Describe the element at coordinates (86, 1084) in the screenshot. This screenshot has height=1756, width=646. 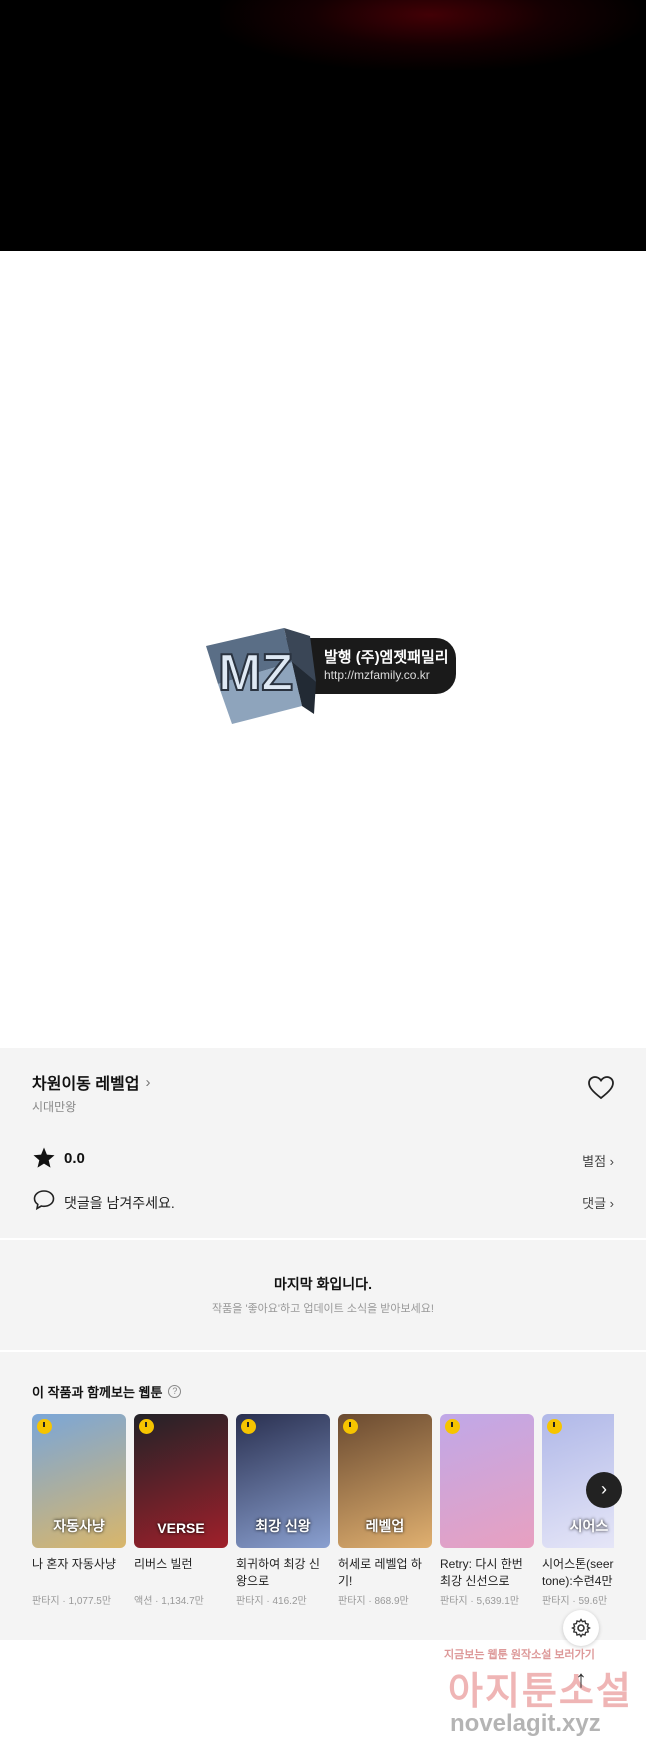
I see `series-title: 차원이동 레벨업` at that location.